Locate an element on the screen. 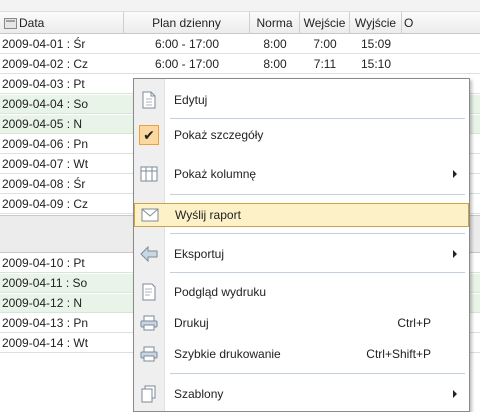 The height and width of the screenshot is (412, 480). menu-item-pokaz-szczegoly: ✔ Pokaż szczegóły is located at coordinates (301, 135).